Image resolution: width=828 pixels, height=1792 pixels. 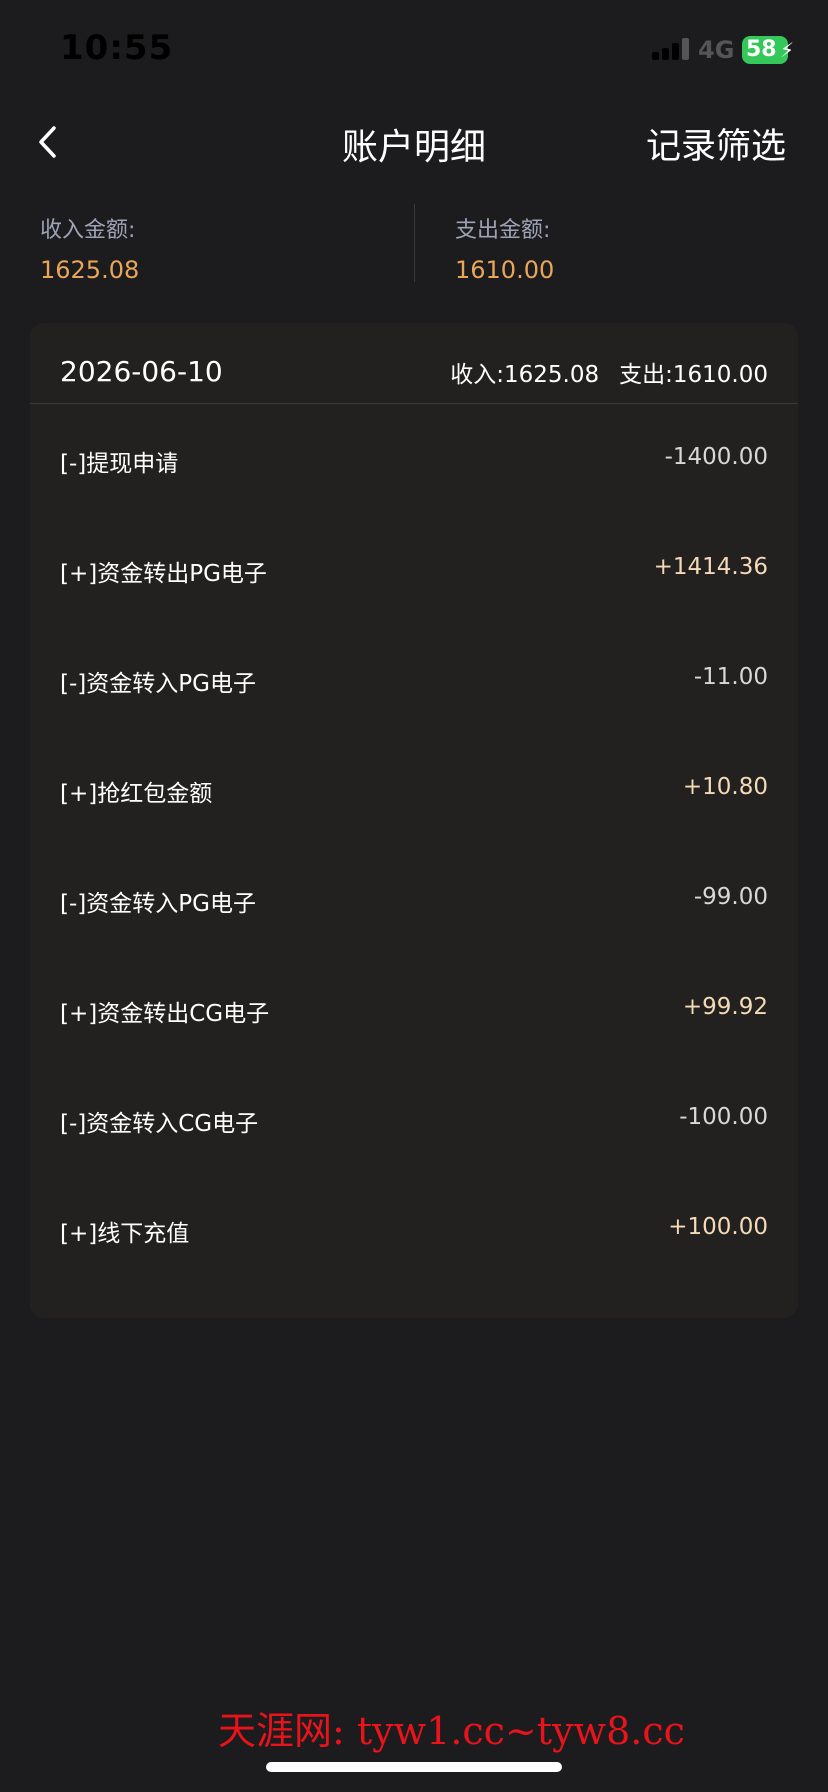 What do you see at coordinates (716, 143) in the screenshot?
I see `record-filter-button: 记录筛选` at bounding box center [716, 143].